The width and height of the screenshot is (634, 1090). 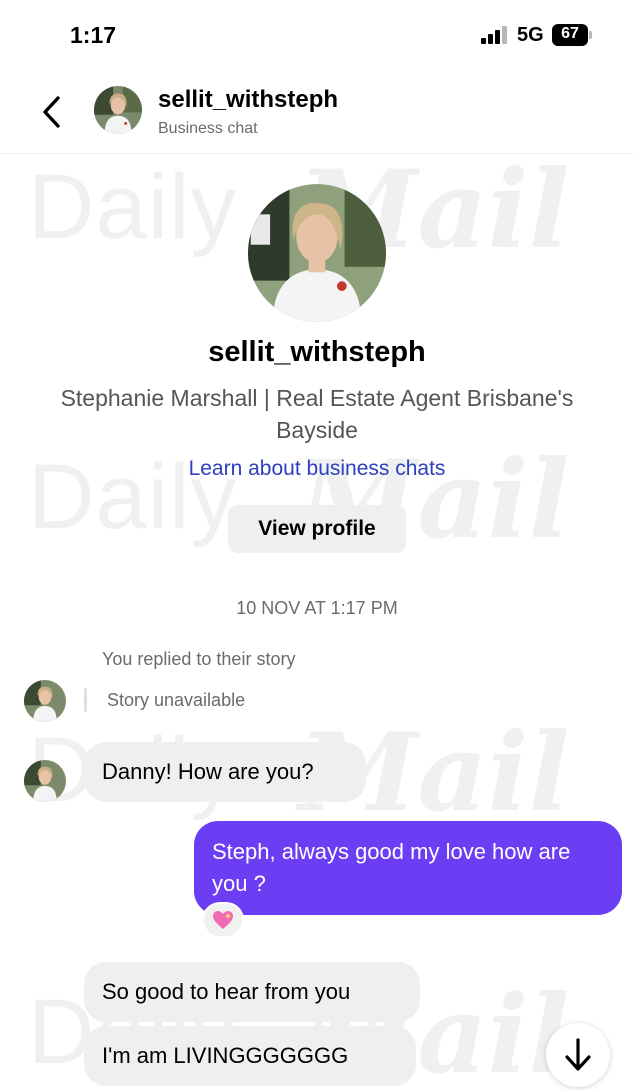 I want to click on chat-header: sellit_withsteph Business chat, so click(x=317, y=112).